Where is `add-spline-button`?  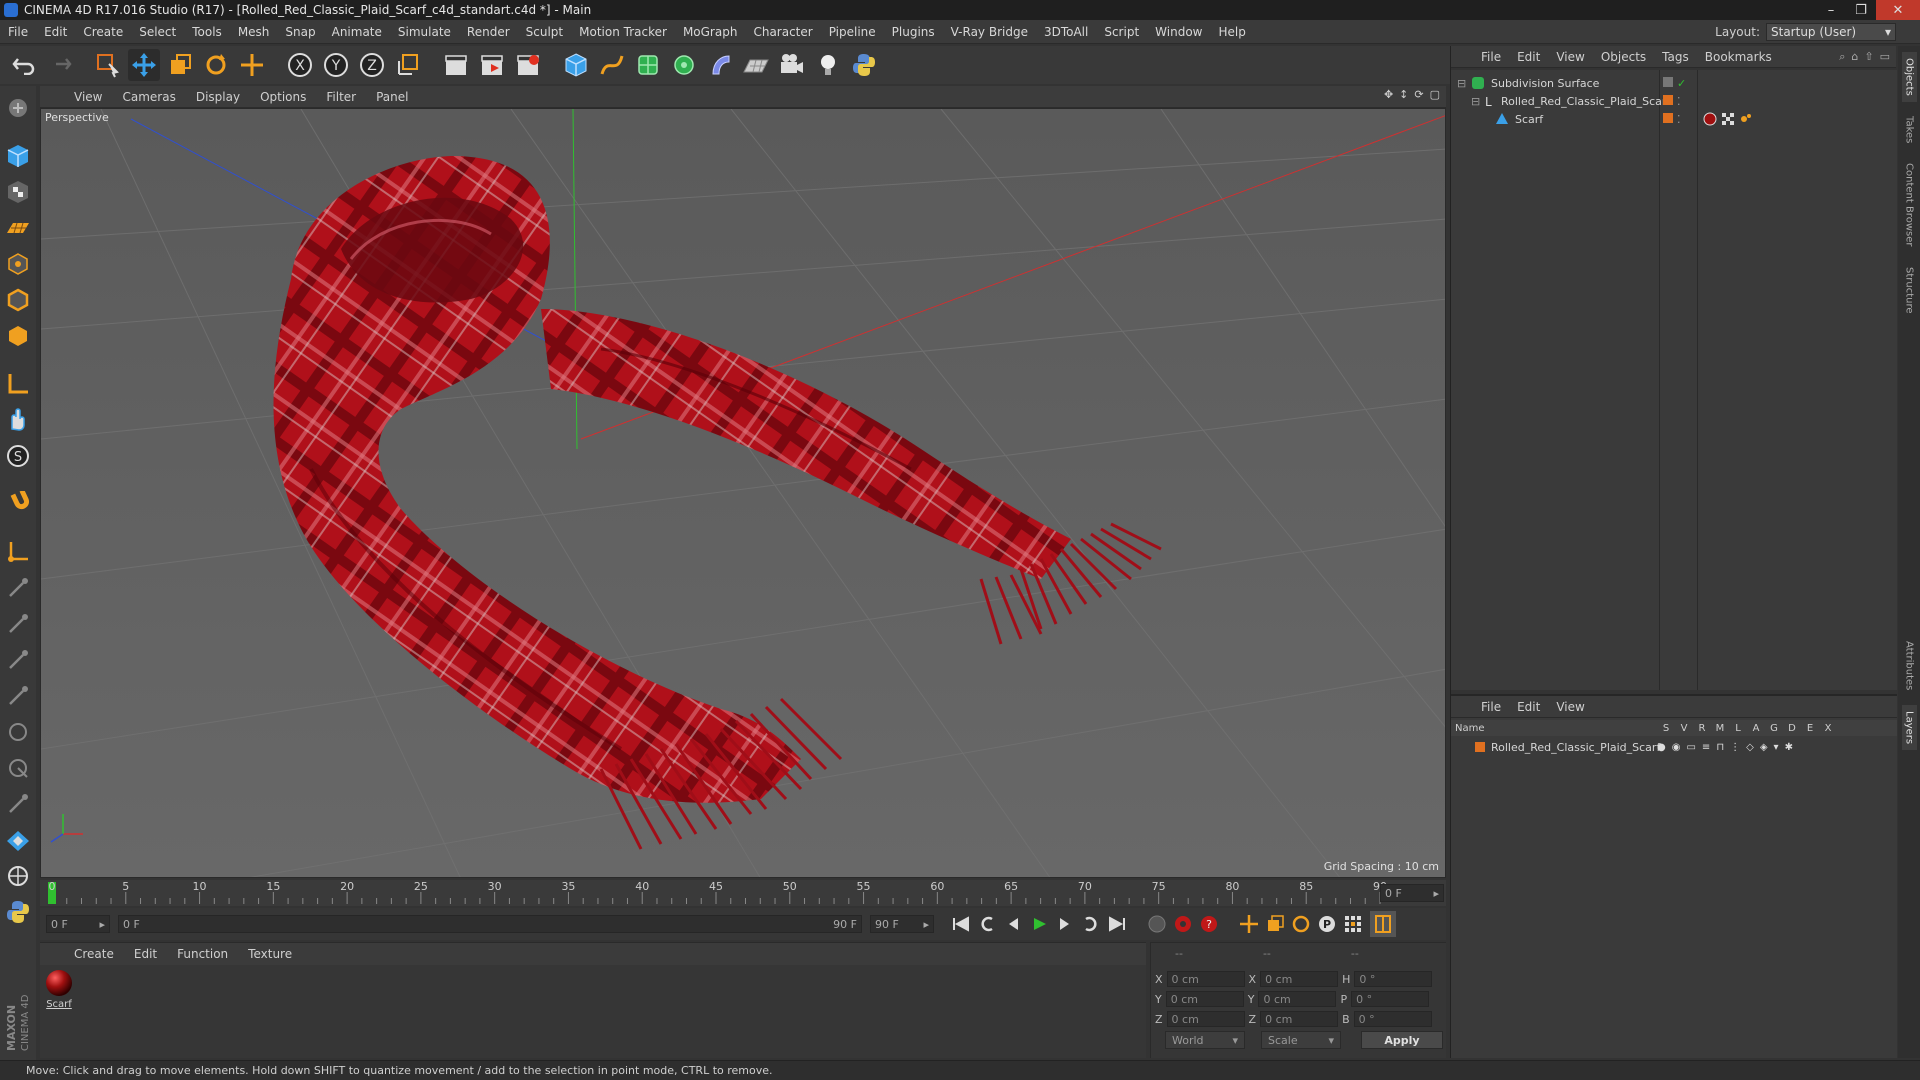 add-spline-button is located at coordinates (612, 65).